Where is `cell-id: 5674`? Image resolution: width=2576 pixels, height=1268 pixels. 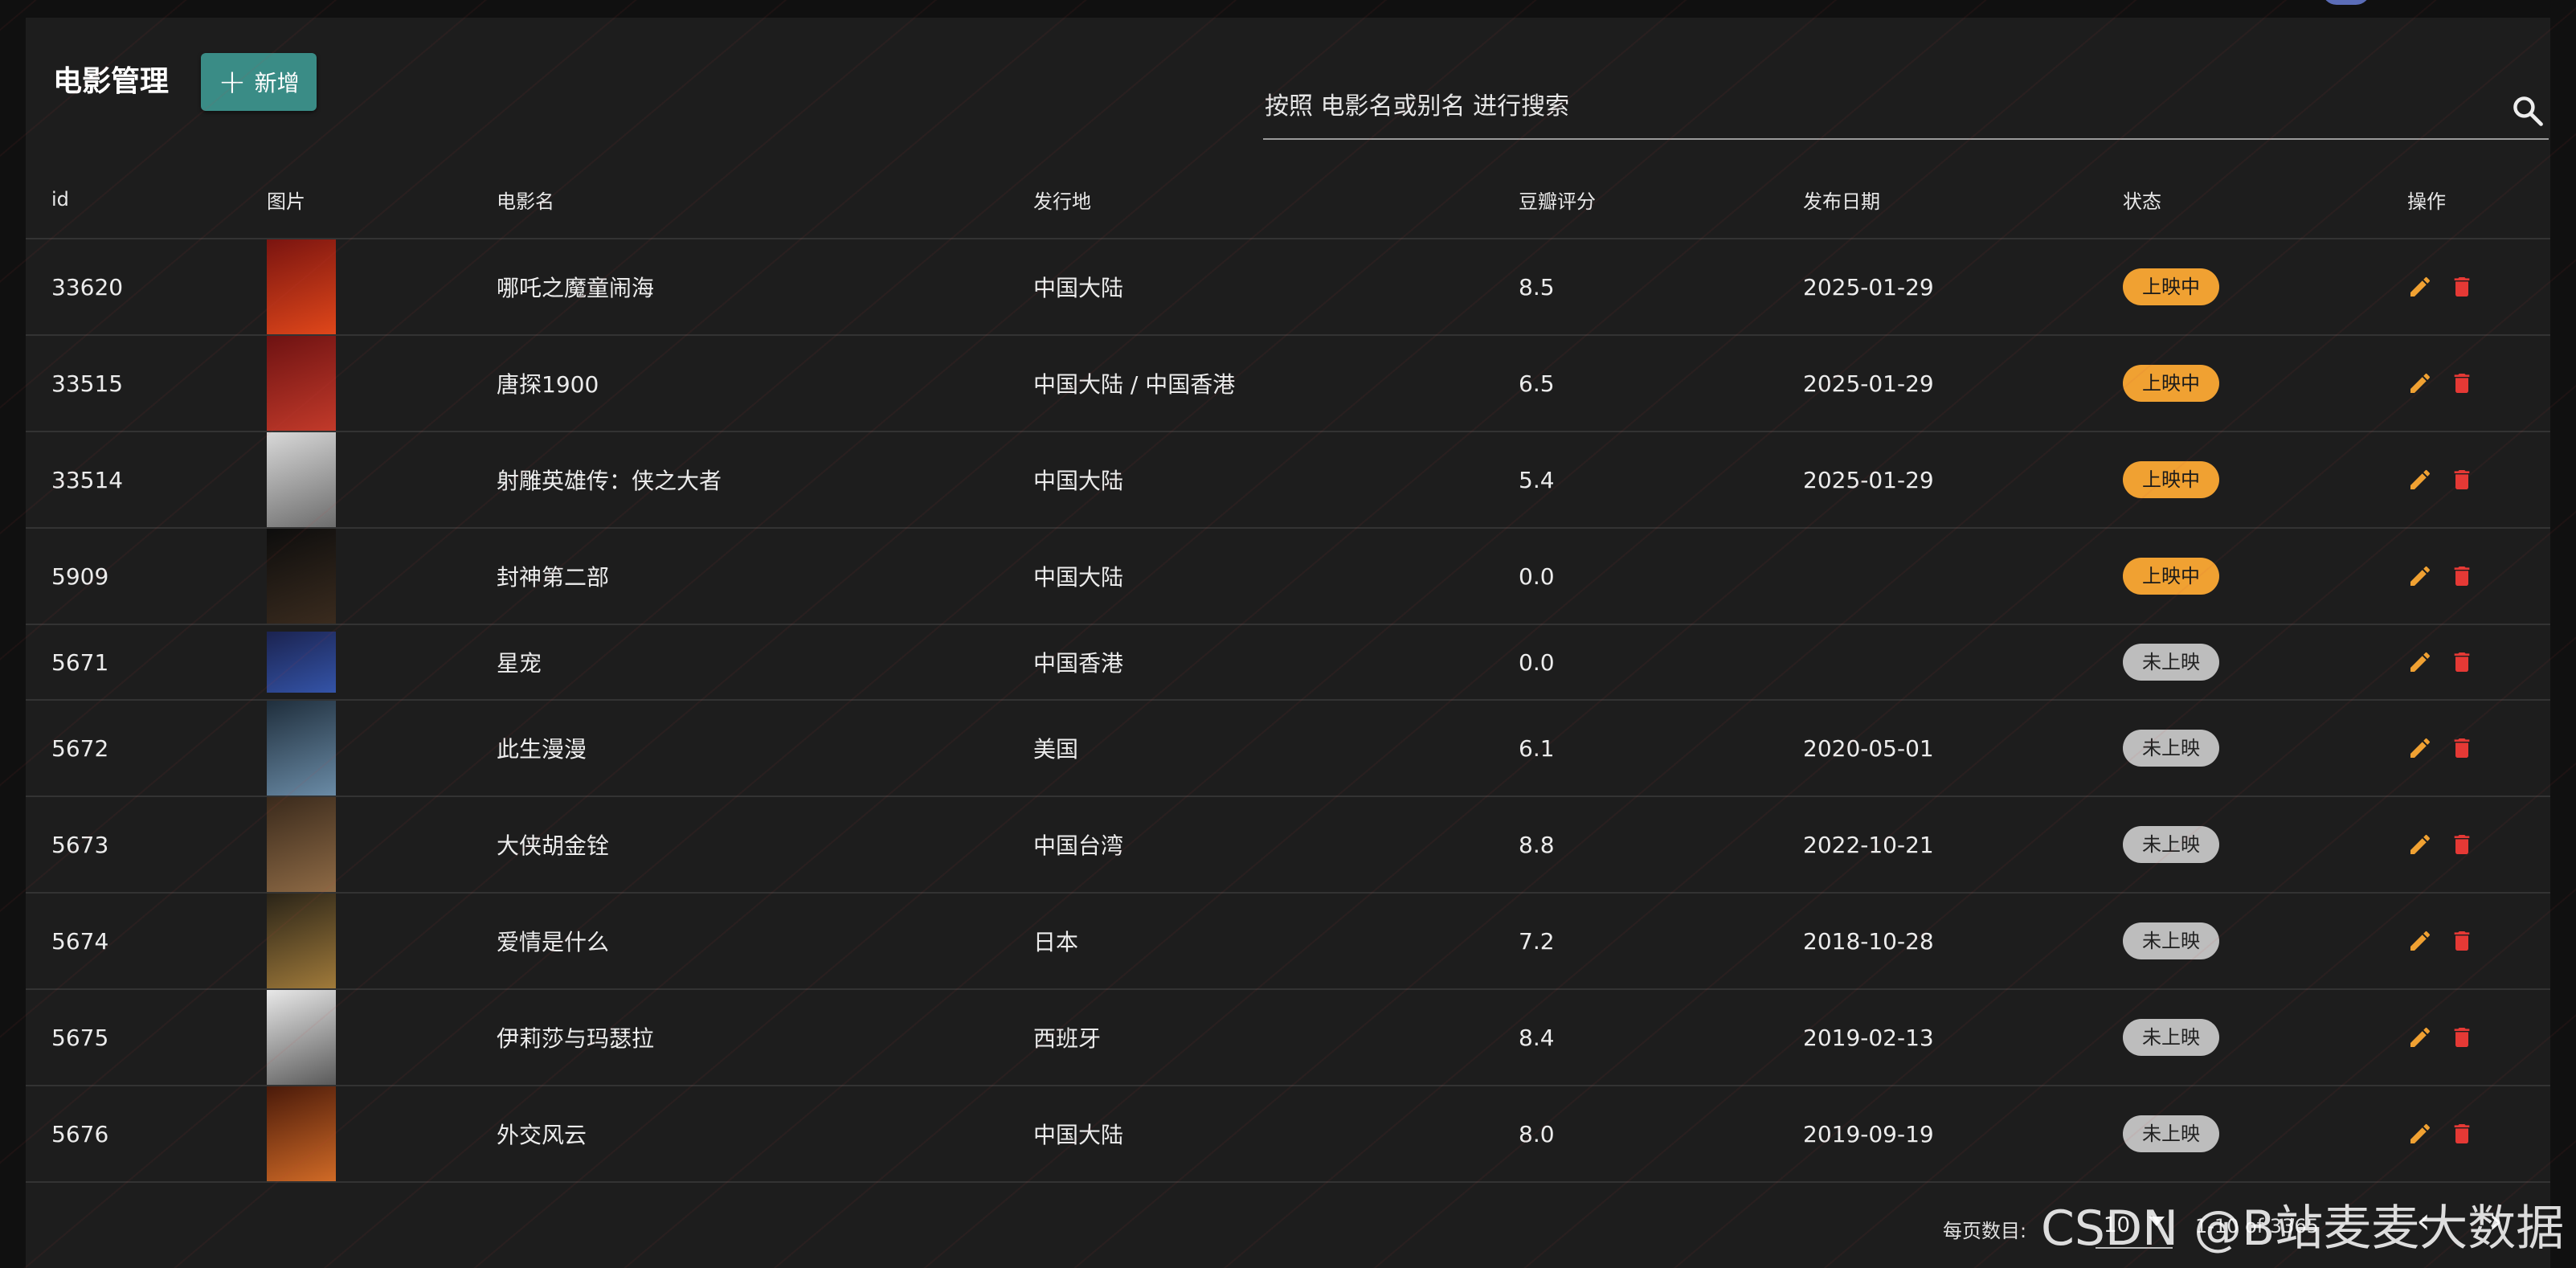
cell-id: 5674 is located at coordinates (134, 941).